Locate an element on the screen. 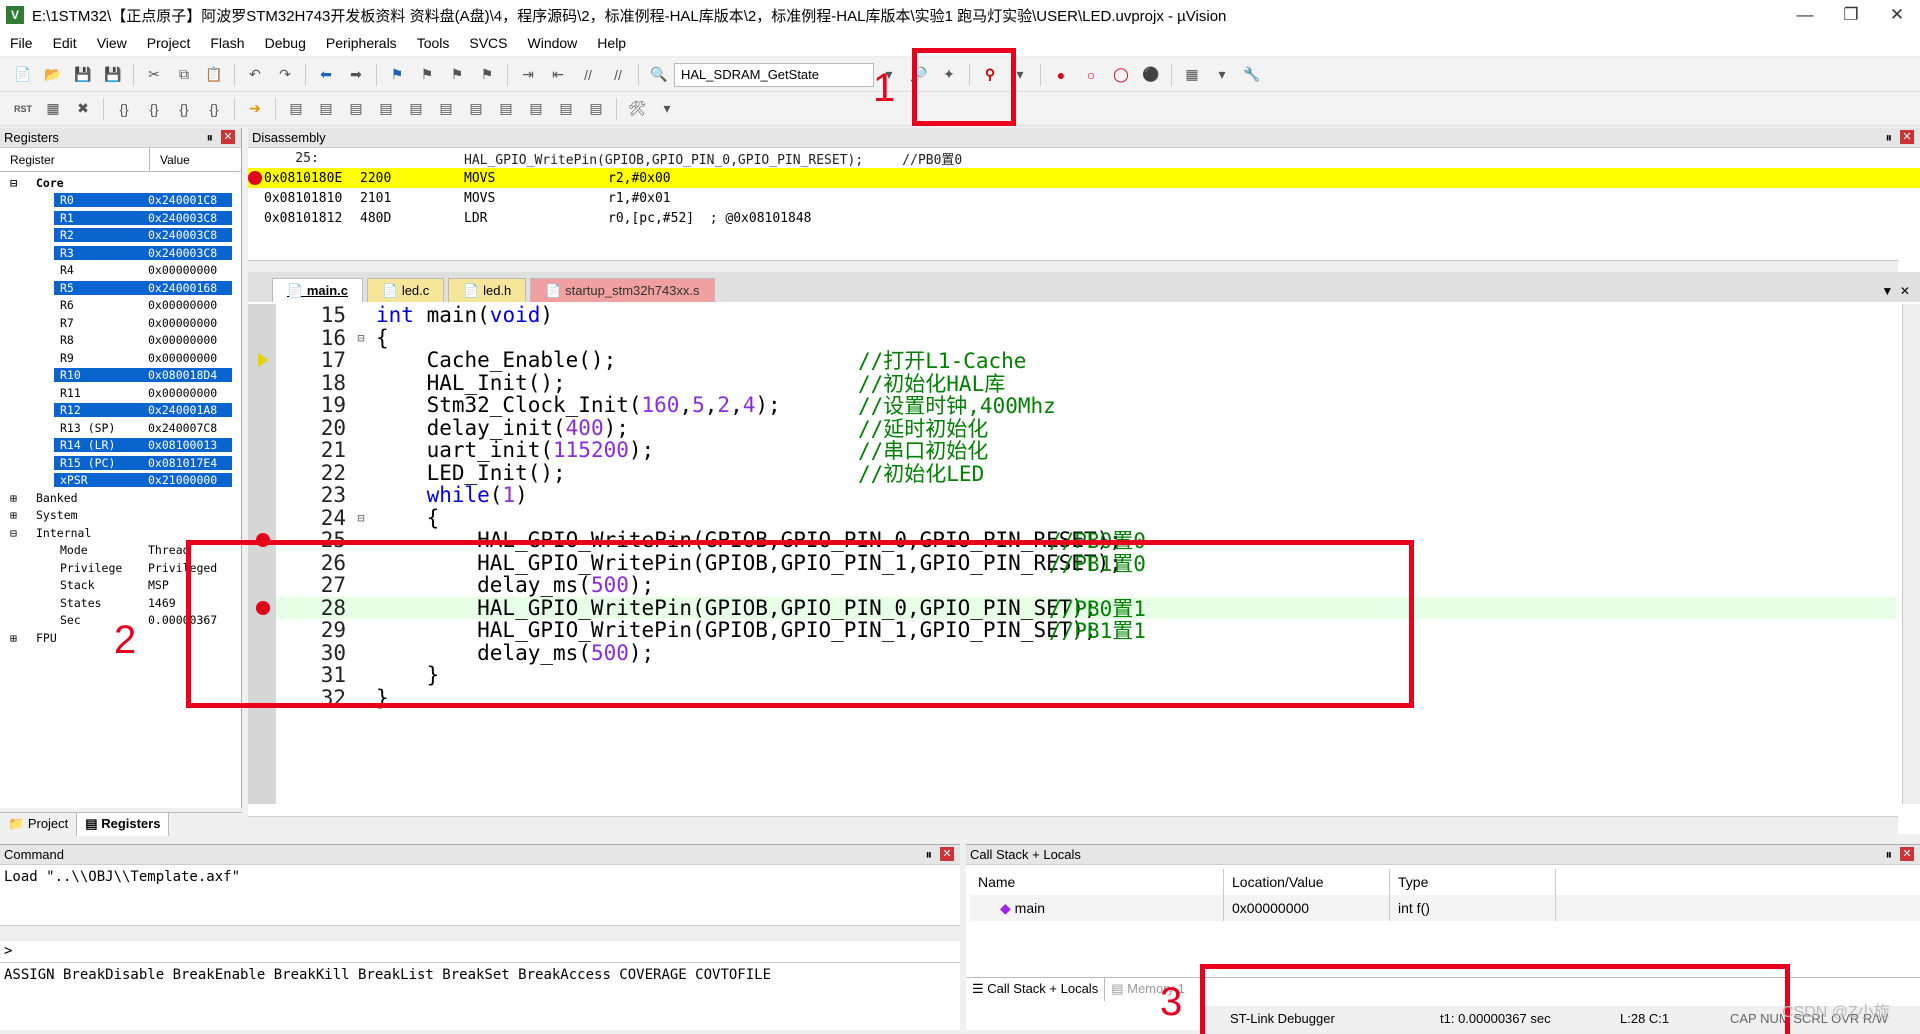 Image resolution: width=1920 pixels, height=1034 pixels. menu-file: File is located at coordinates (21, 43).